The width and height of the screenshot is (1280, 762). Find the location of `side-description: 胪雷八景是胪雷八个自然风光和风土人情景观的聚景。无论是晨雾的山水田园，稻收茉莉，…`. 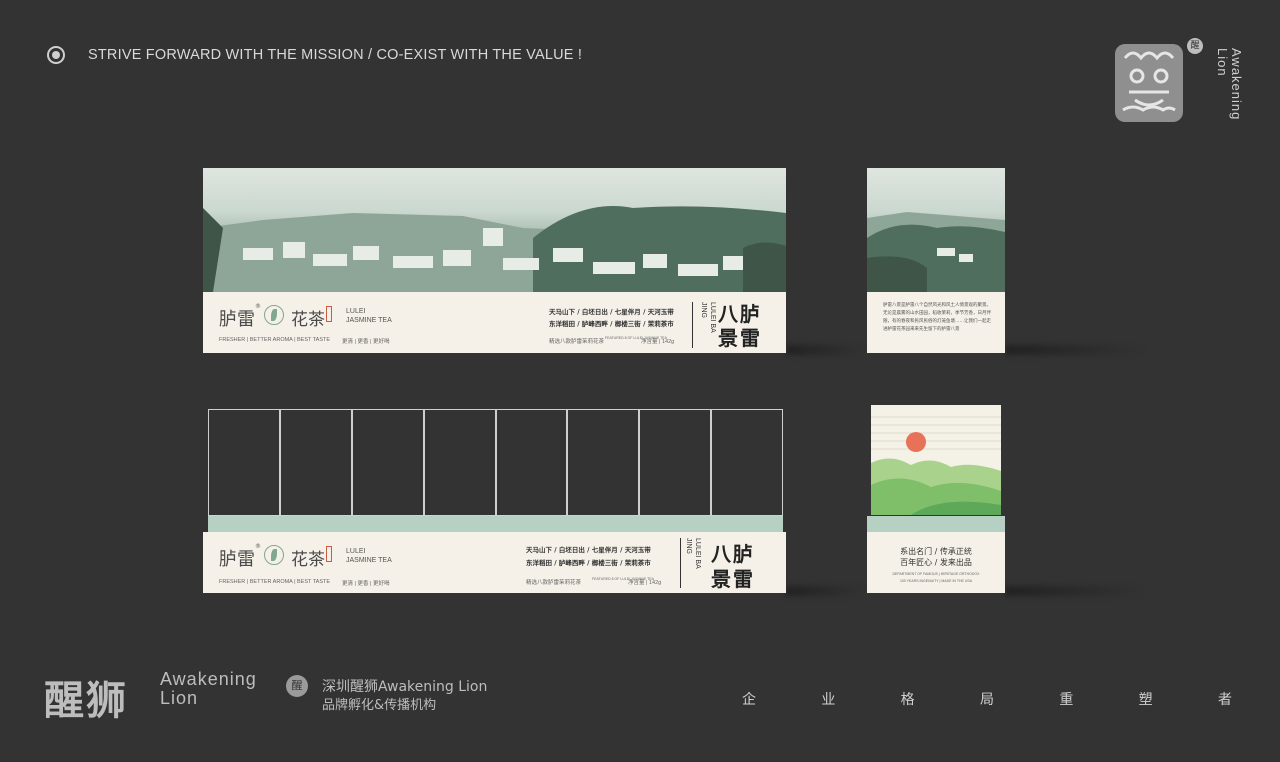

side-description: 胪雷八景是胪雷八个自然风光和风土人情景观的聚景。无论是晨雾的山水田园，稻收茉莉，… is located at coordinates (937, 317).